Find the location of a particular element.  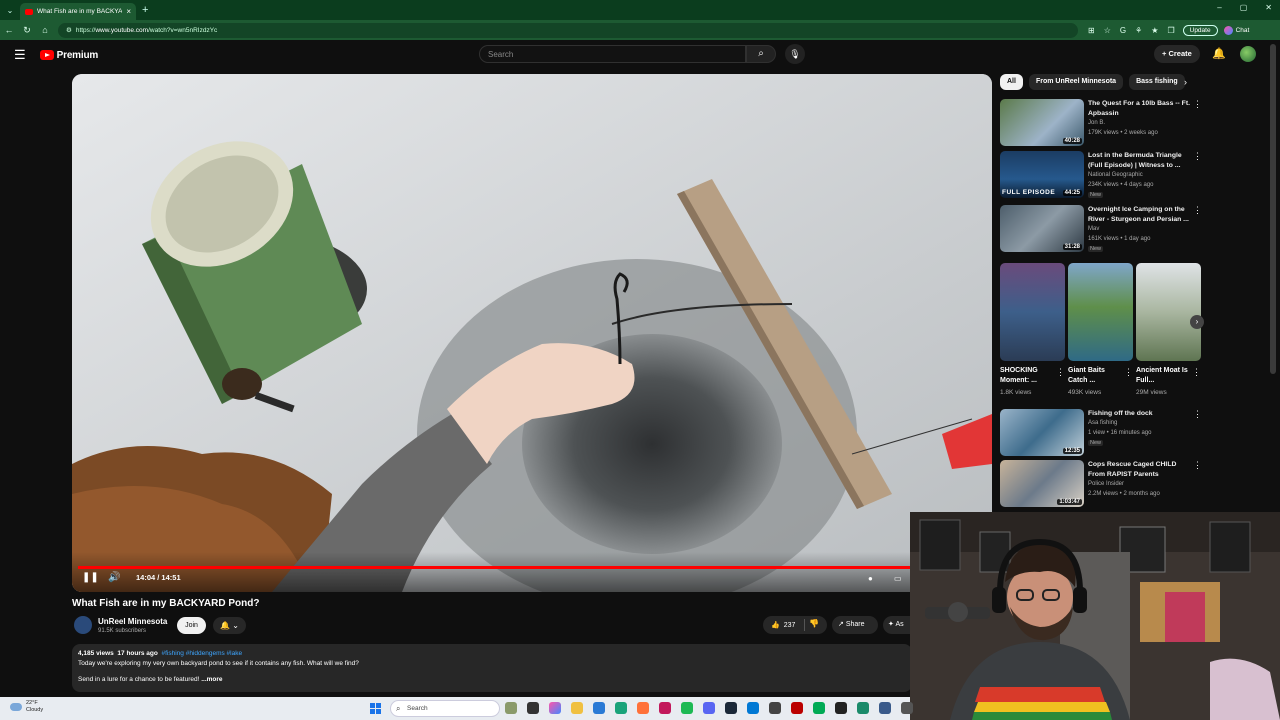

taskbar-app-icon is located at coordinates (511, 708).